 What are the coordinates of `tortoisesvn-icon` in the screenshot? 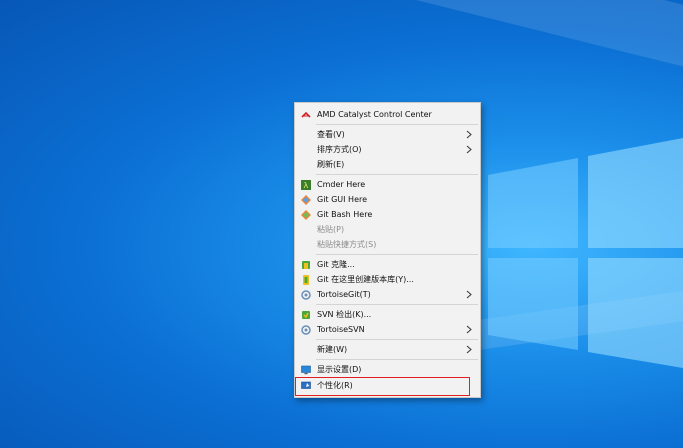 It's located at (306, 330).